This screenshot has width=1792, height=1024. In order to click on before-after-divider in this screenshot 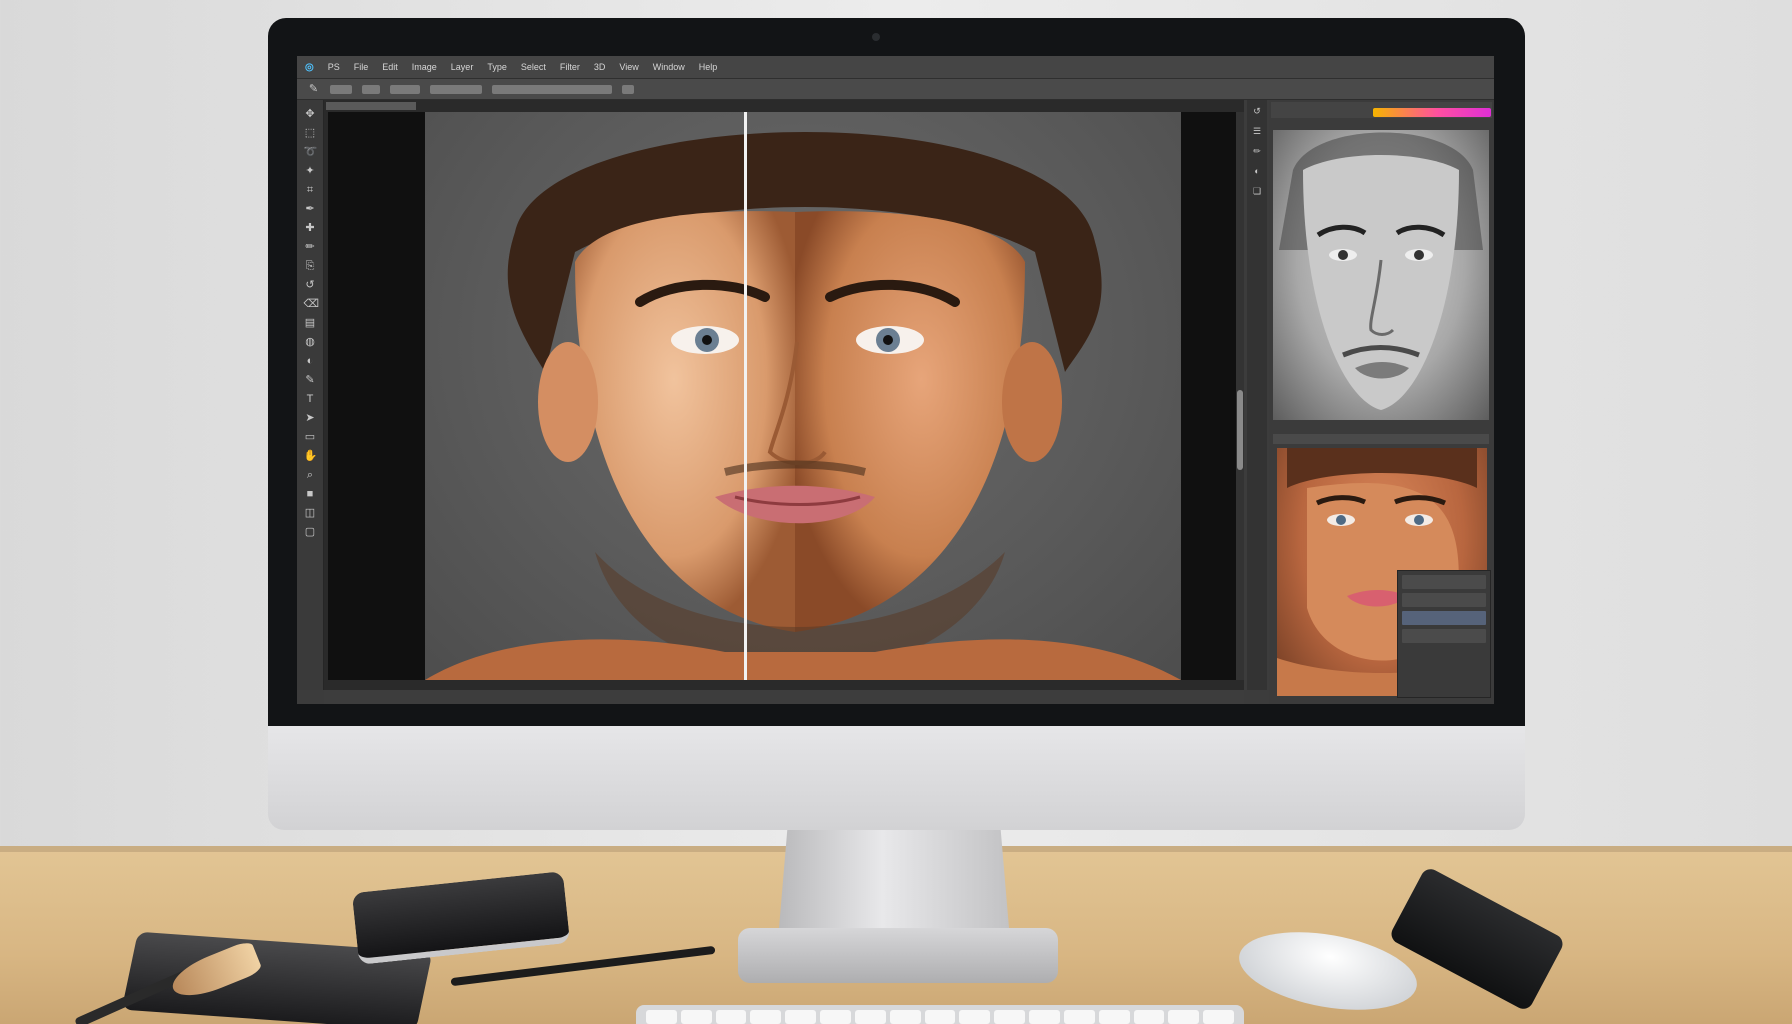, I will do `click(745, 396)`.